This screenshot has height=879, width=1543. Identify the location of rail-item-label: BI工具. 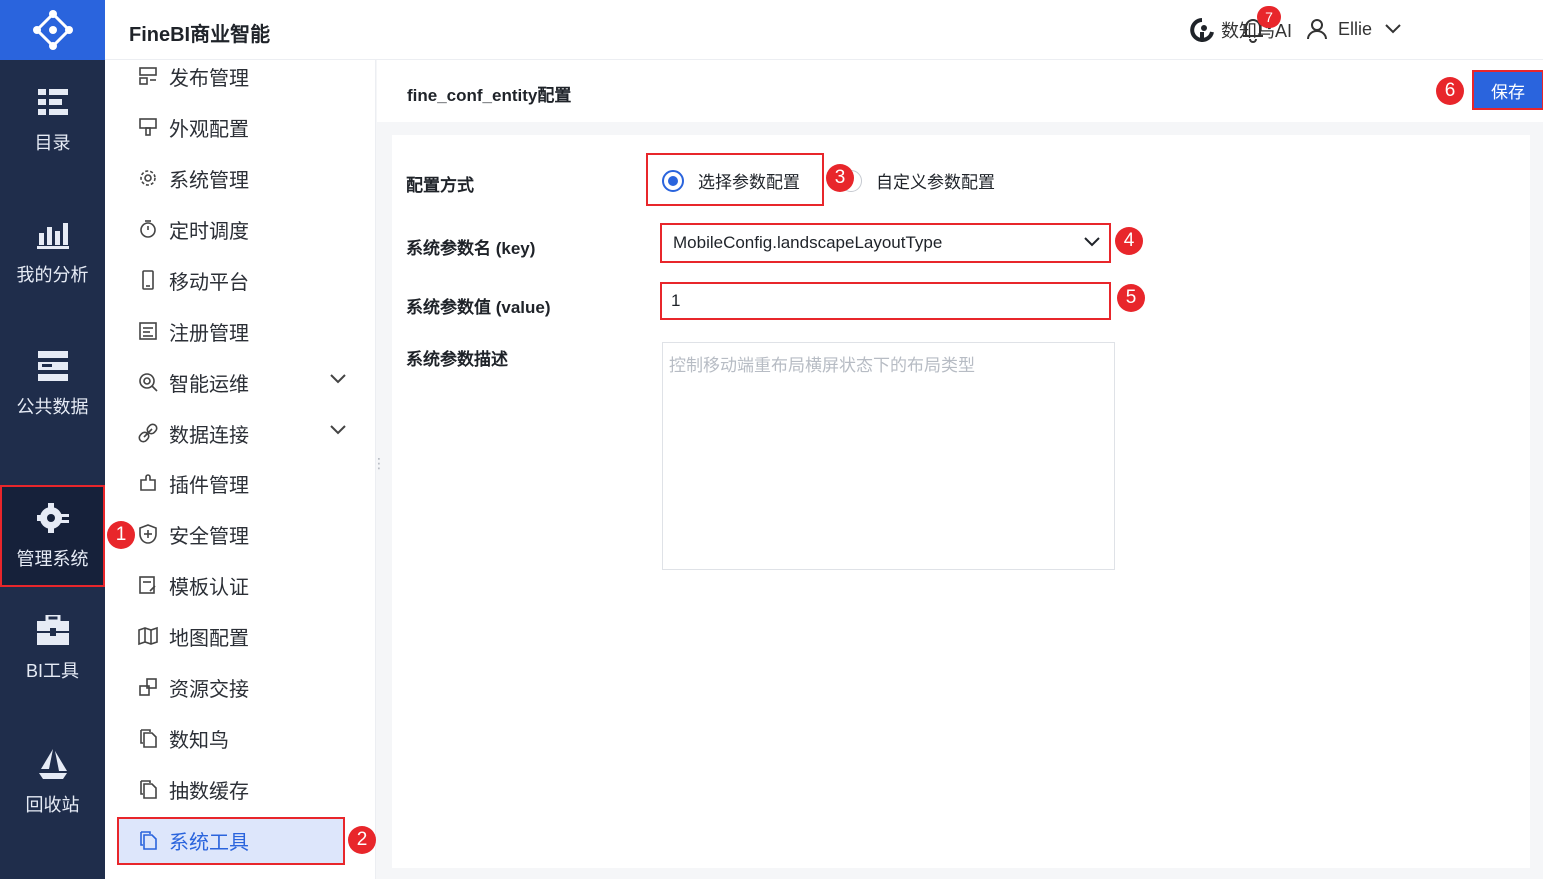
(52, 671).